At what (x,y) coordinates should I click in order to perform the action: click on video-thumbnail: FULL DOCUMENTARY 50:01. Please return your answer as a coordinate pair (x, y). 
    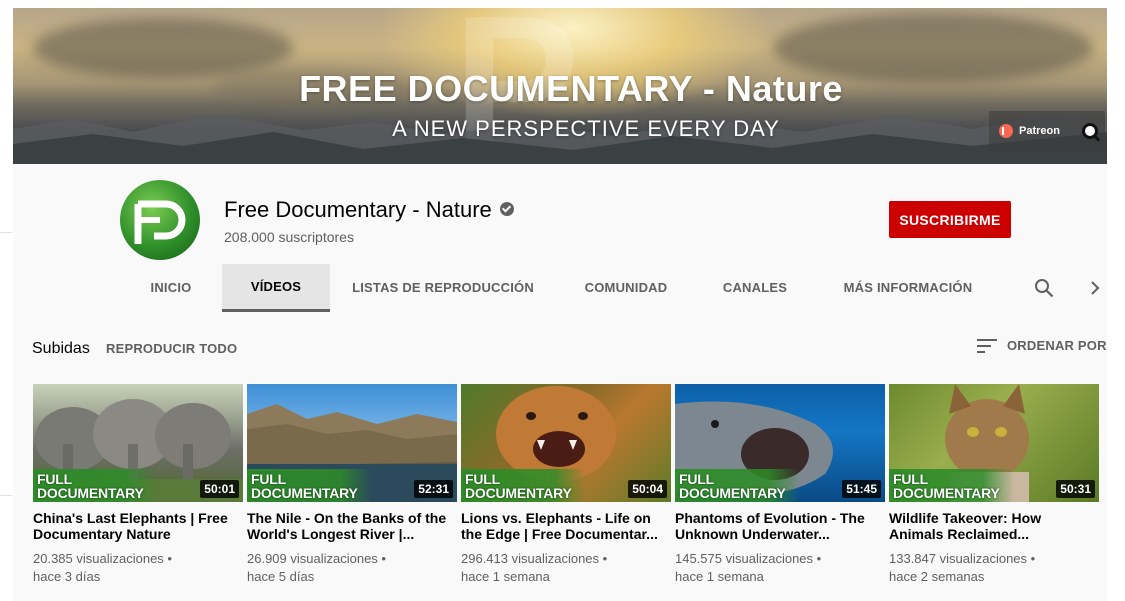
    Looking at the image, I should click on (138, 443).